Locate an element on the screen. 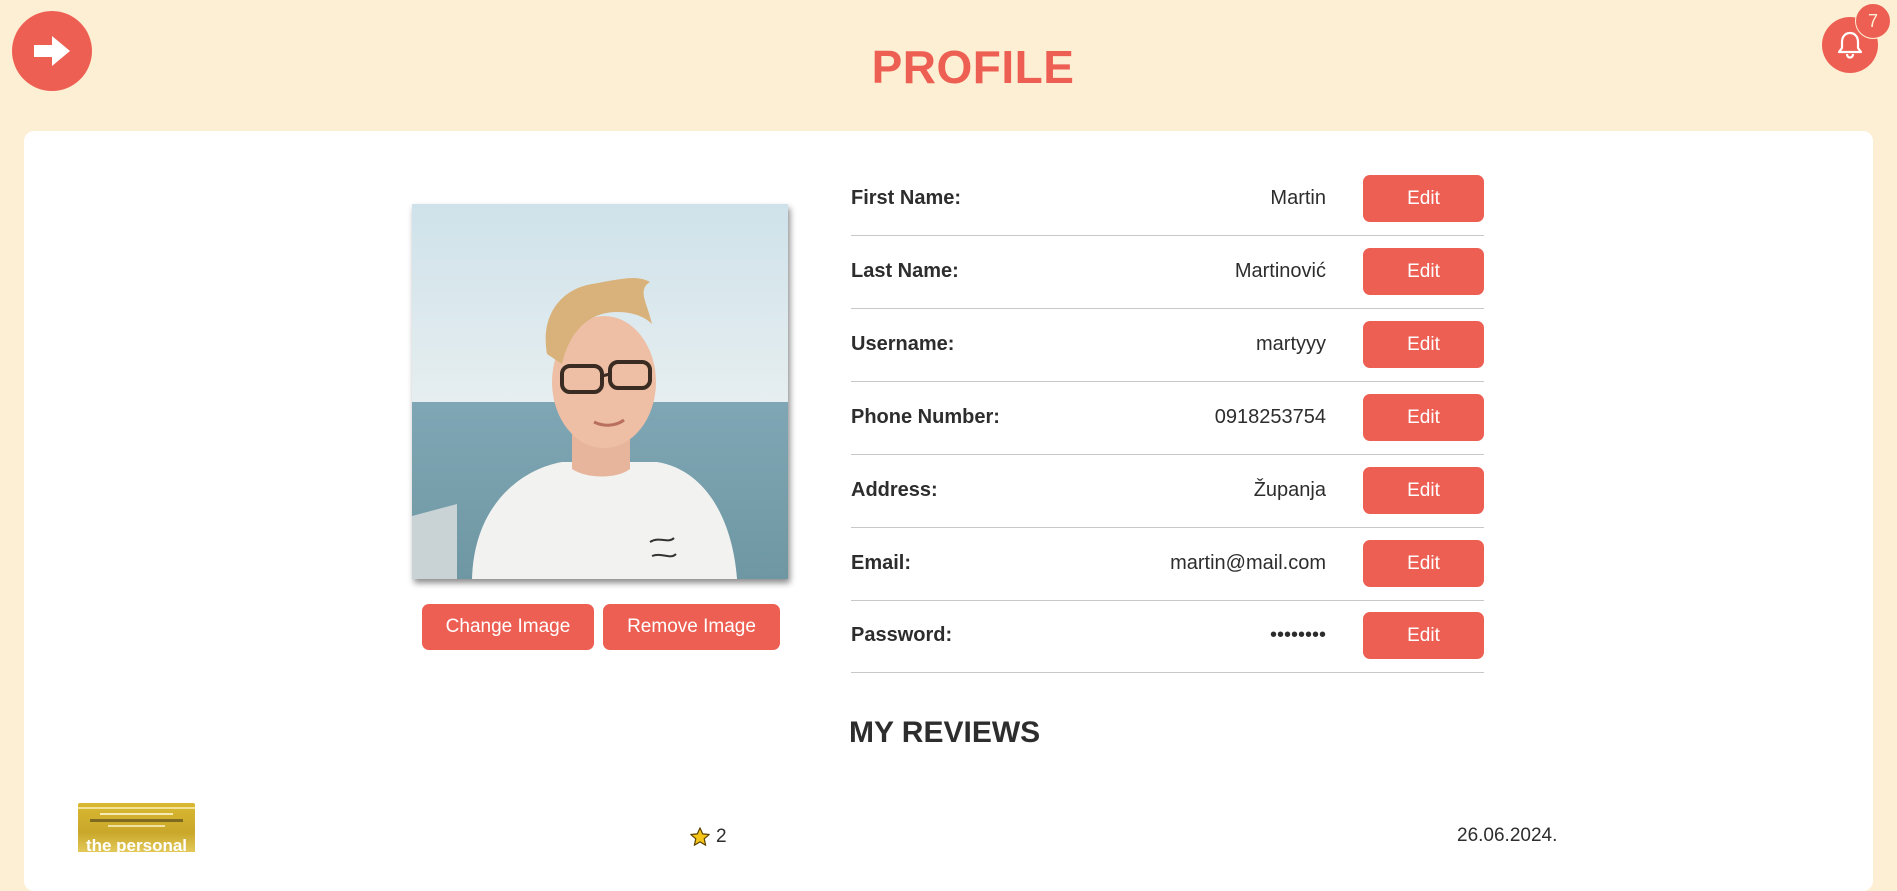  last-name-label: Last Name: is located at coordinates (905, 271).